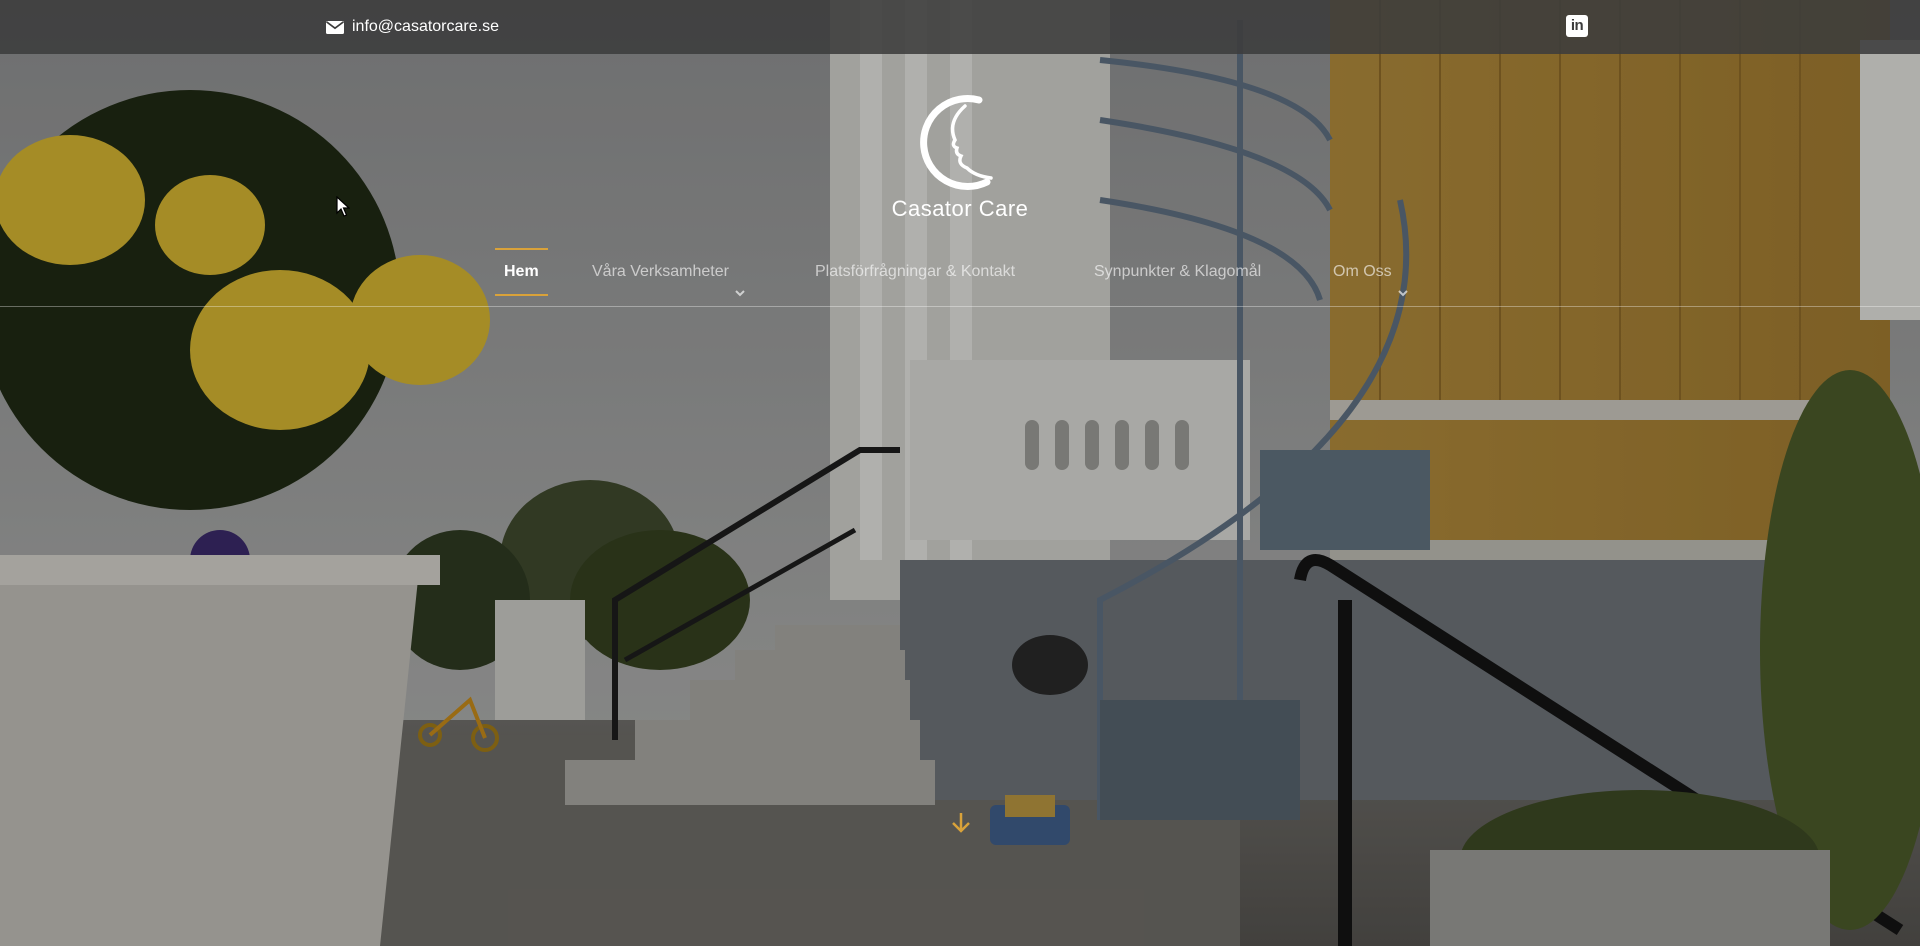 The image size is (1920, 946). I want to click on nav-item-platsforfragningar-kontakt: Platsförfrågningar & Kontakt, so click(915, 272).